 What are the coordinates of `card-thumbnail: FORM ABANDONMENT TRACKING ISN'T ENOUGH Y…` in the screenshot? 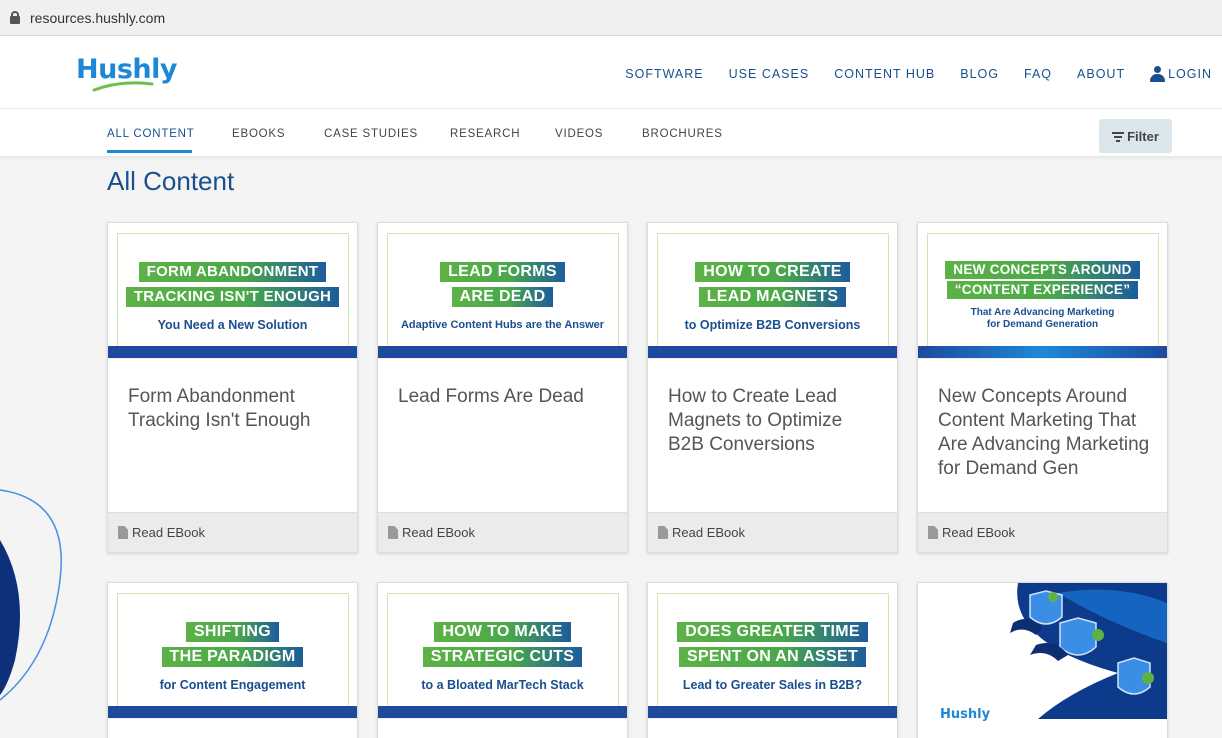 It's located at (232, 291).